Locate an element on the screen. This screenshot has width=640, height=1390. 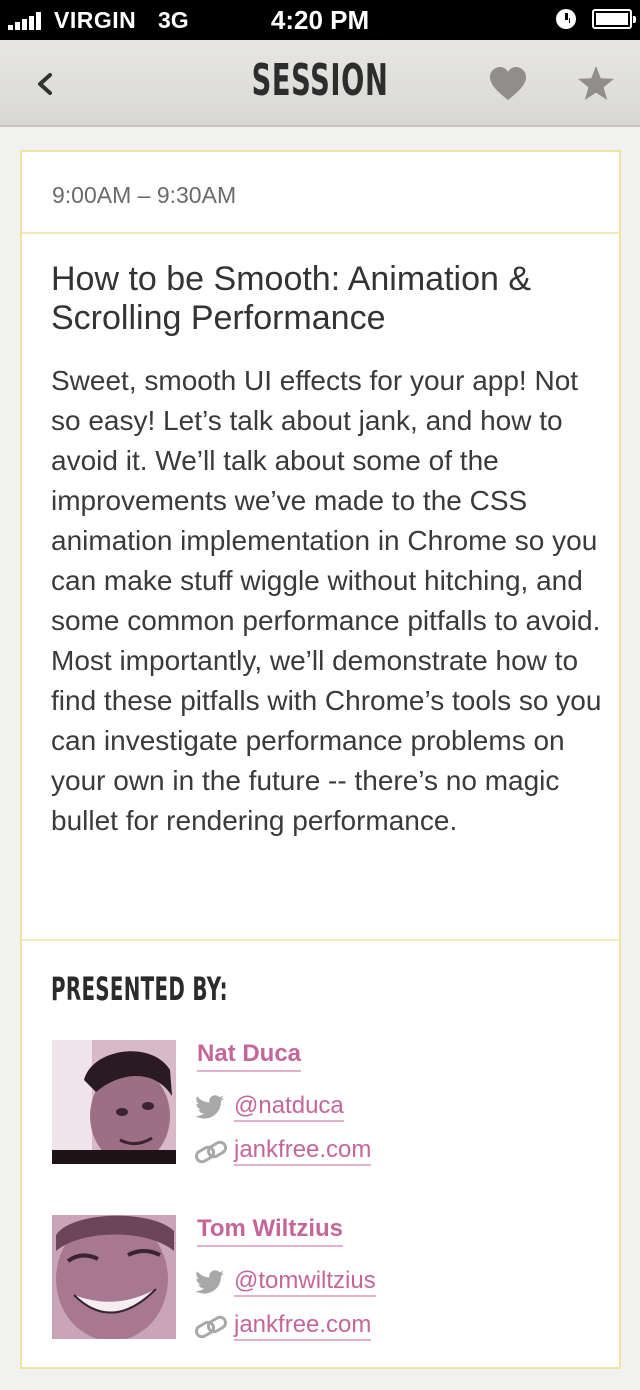
page-title: SESSION is located at coordinates (320, 80).